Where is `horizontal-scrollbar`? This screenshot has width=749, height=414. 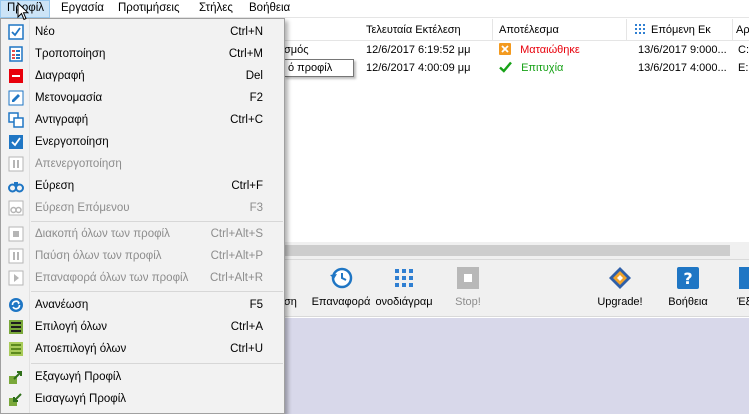
horizontal-scrollbar is located at coordinates (516, 250).